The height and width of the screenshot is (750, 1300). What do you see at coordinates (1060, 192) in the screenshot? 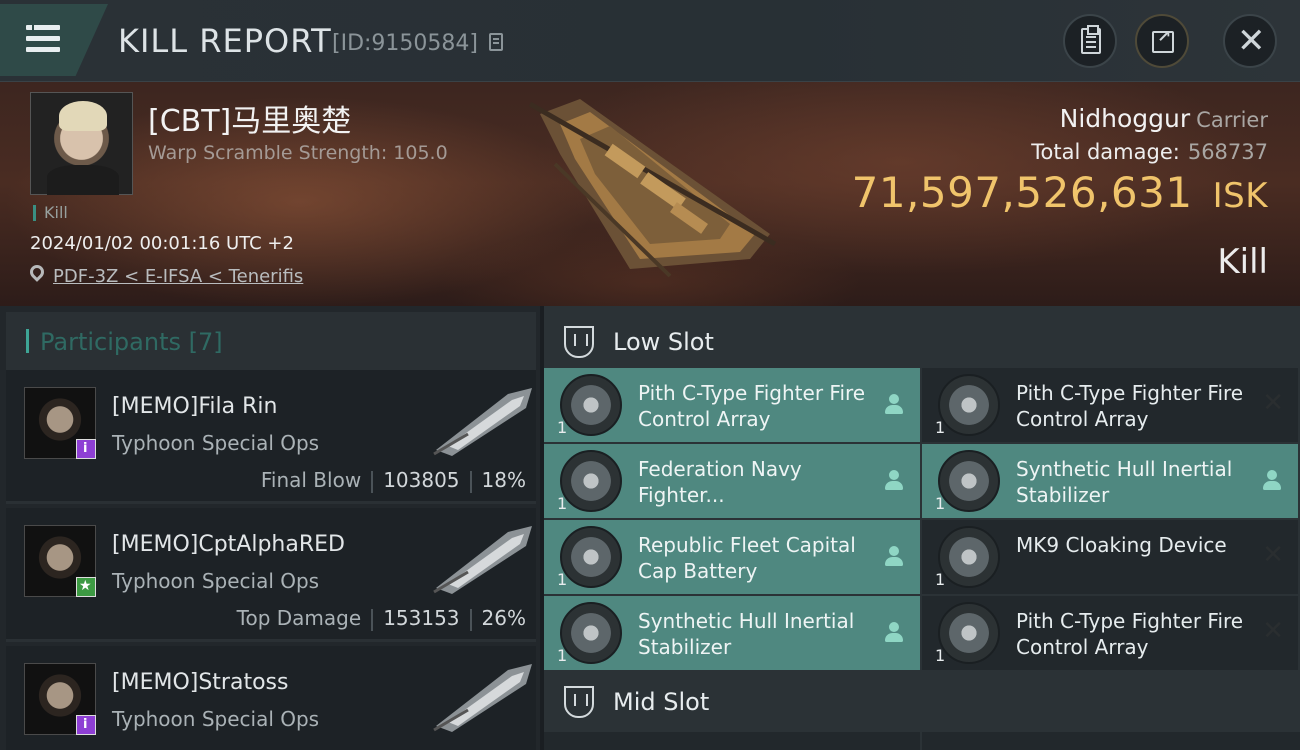
I see `isk-value: 71,597,526,631 ISK` at bounding box center [1060, 192].